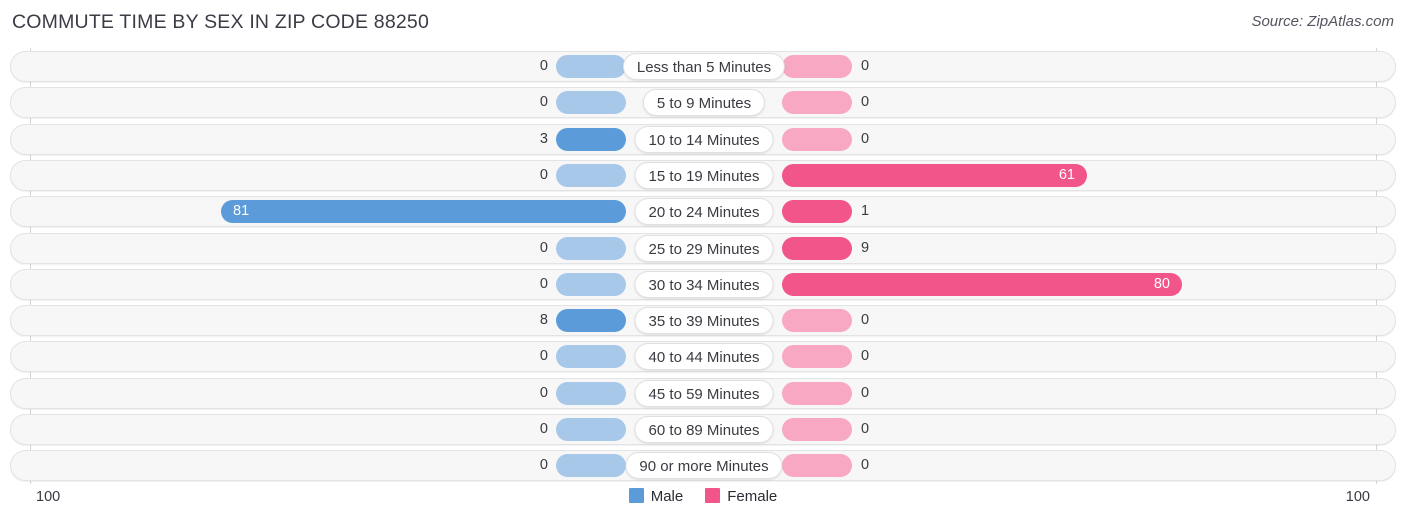 Image resolution: width=1406 pixels, height=523 pixels. I want to click on value-label-female: 80, so click(1161, 283).